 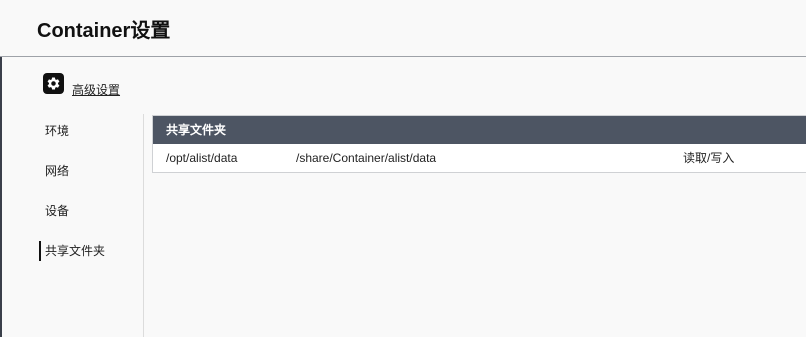 What do you see at coordinates (54, 131) in the screenshot?
I see `sidebar-item-environment: 环境` at bounding box center [54, 131].